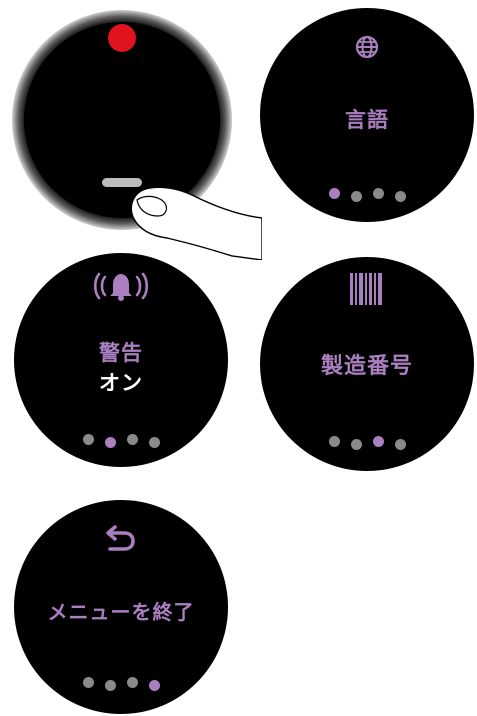 This screenshot has width=477, height=716. I want to click on alert-label: 警告, so click(121, 353).